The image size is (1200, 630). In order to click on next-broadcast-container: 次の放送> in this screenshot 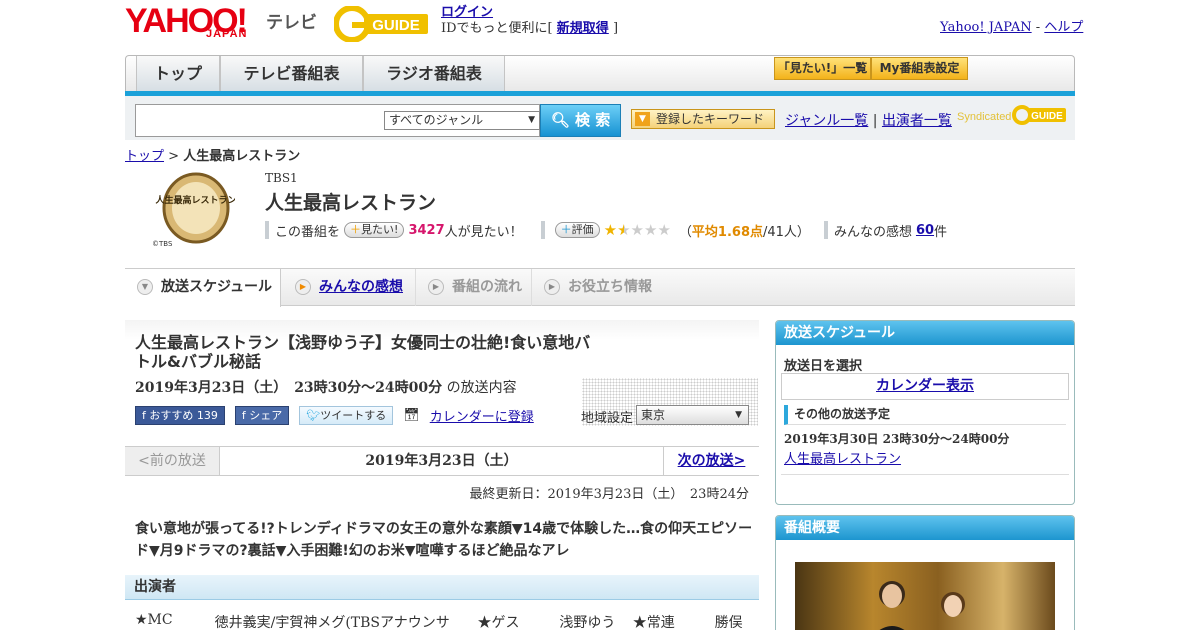, I will do `click(711, 461)`.